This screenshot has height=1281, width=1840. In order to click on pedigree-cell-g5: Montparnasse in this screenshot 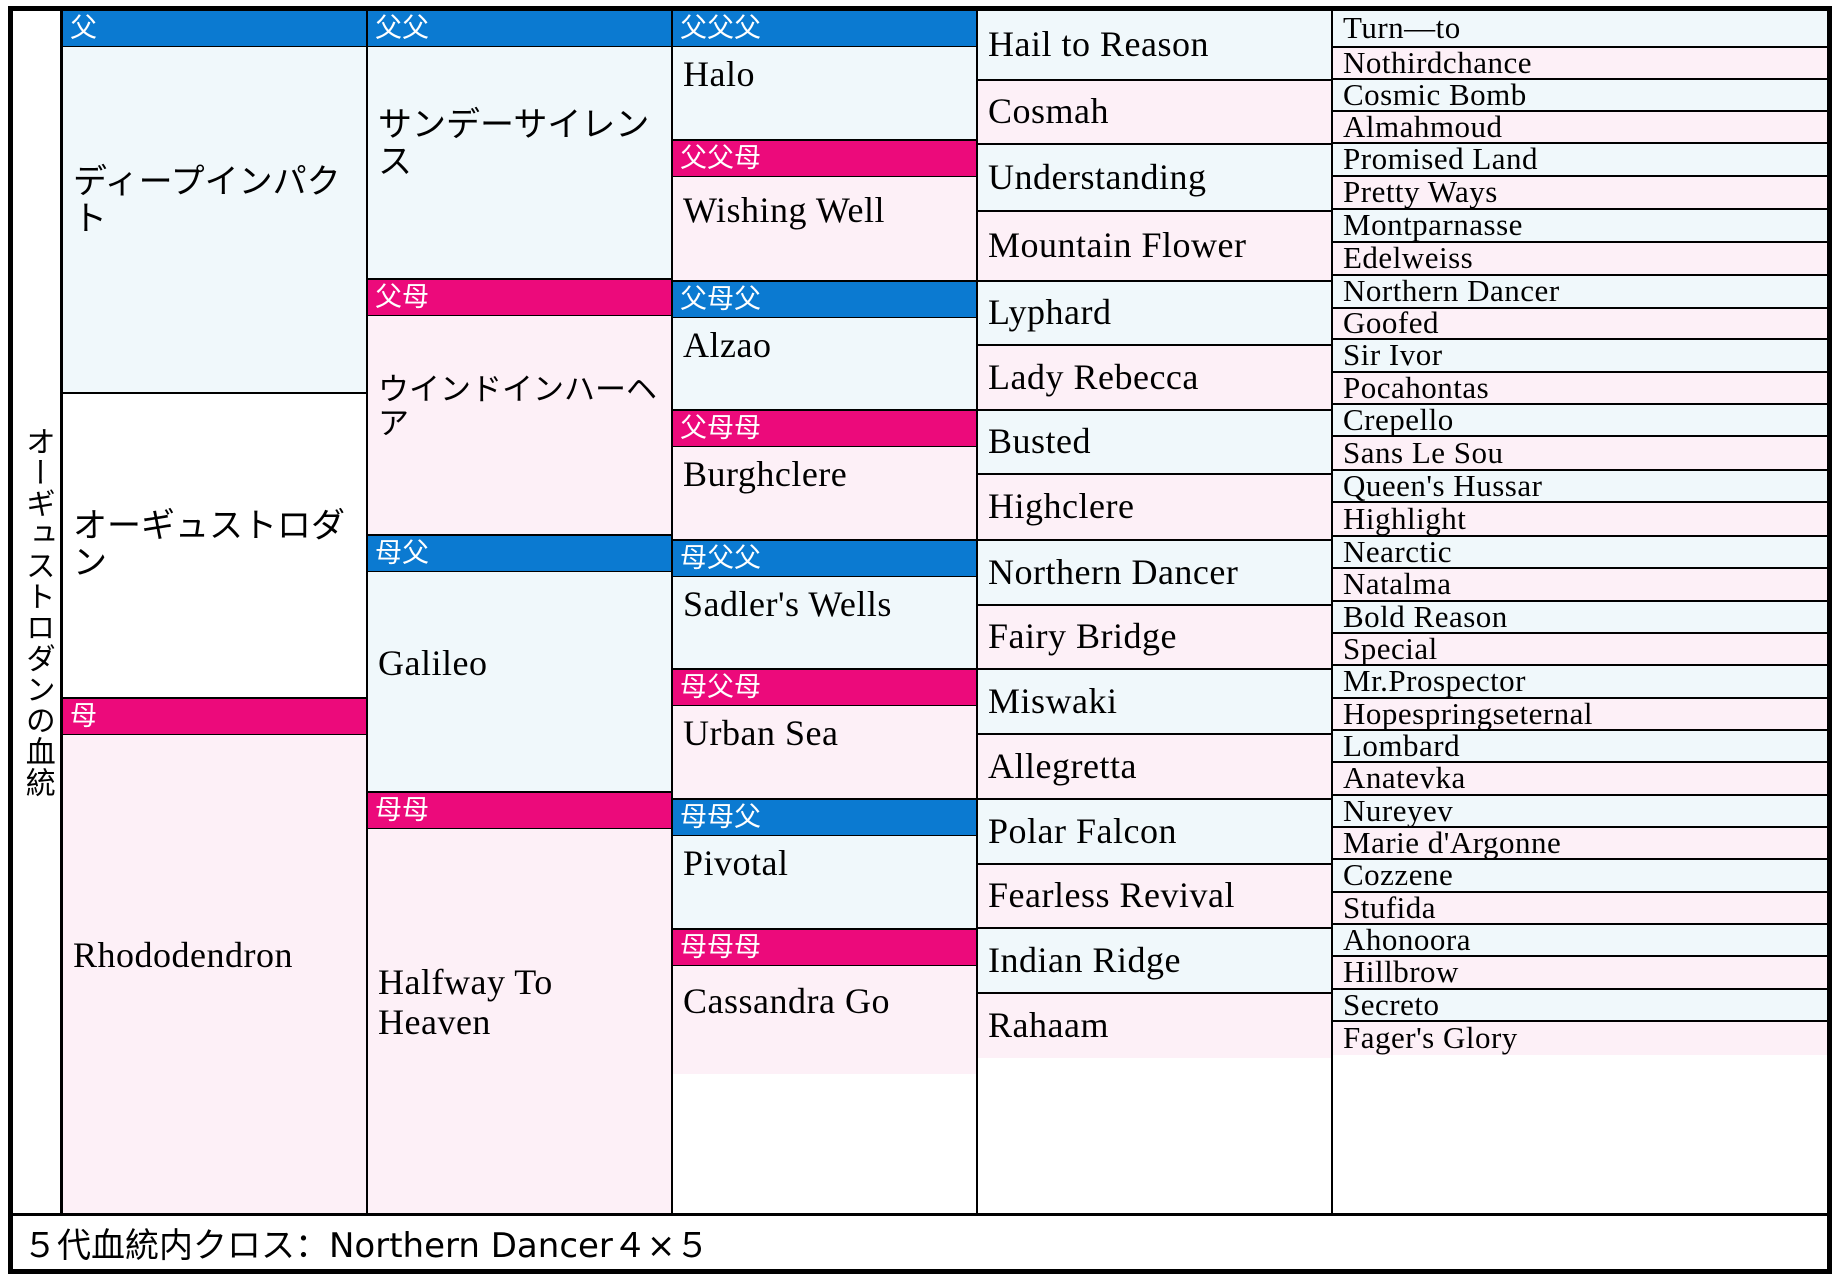, I will do `click(1580, 226)`.